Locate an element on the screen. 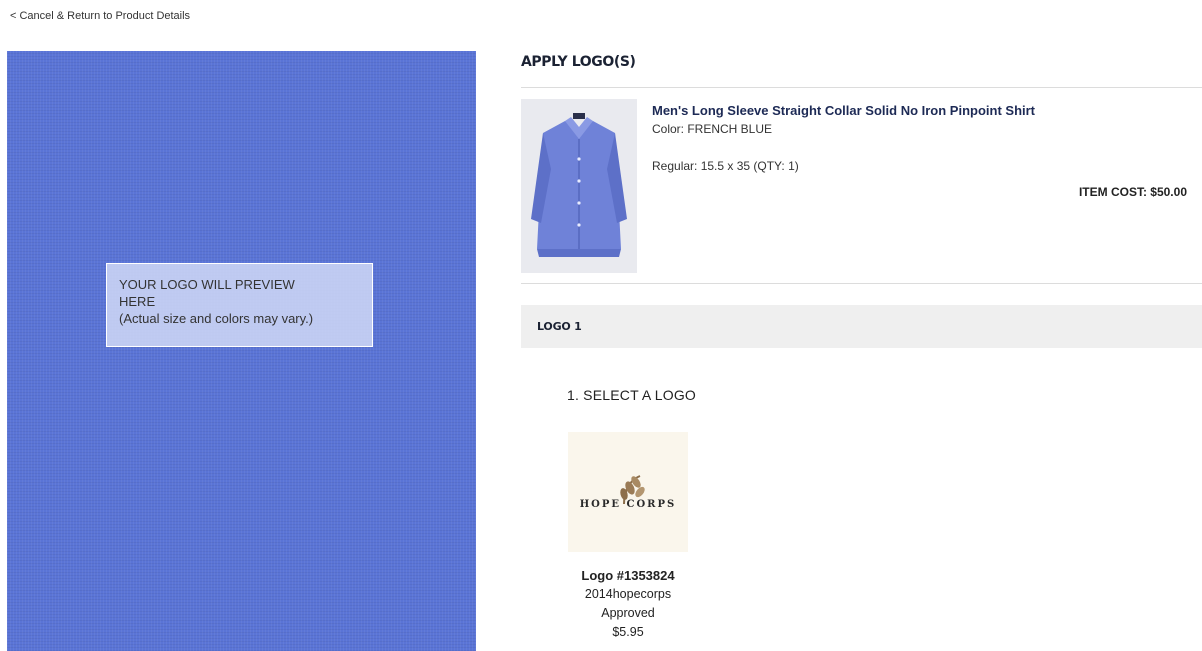 The width and height of the screenshot is (1202, 651). step-title: 1. SELECT A LOGO is located at coordinates (632, 395).